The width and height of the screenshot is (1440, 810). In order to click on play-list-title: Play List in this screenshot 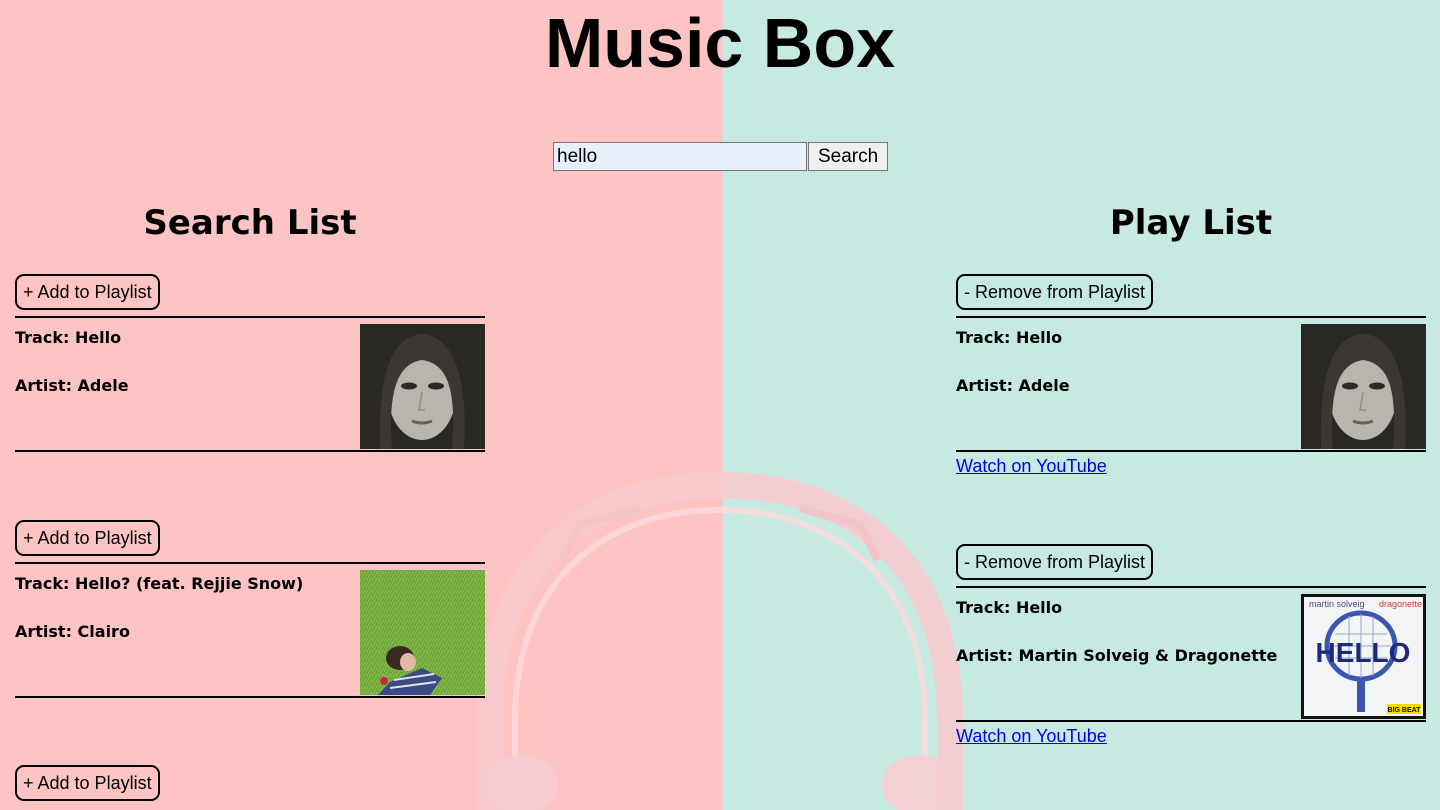, I will do `click(1191, 223)`.